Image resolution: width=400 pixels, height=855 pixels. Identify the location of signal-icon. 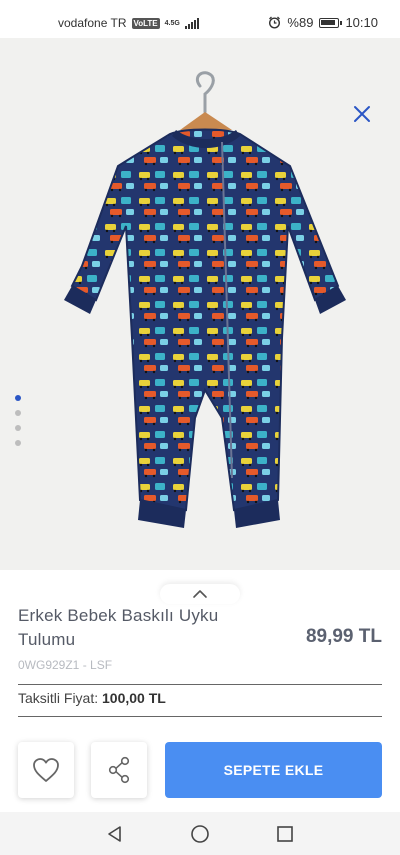
(191, 23).